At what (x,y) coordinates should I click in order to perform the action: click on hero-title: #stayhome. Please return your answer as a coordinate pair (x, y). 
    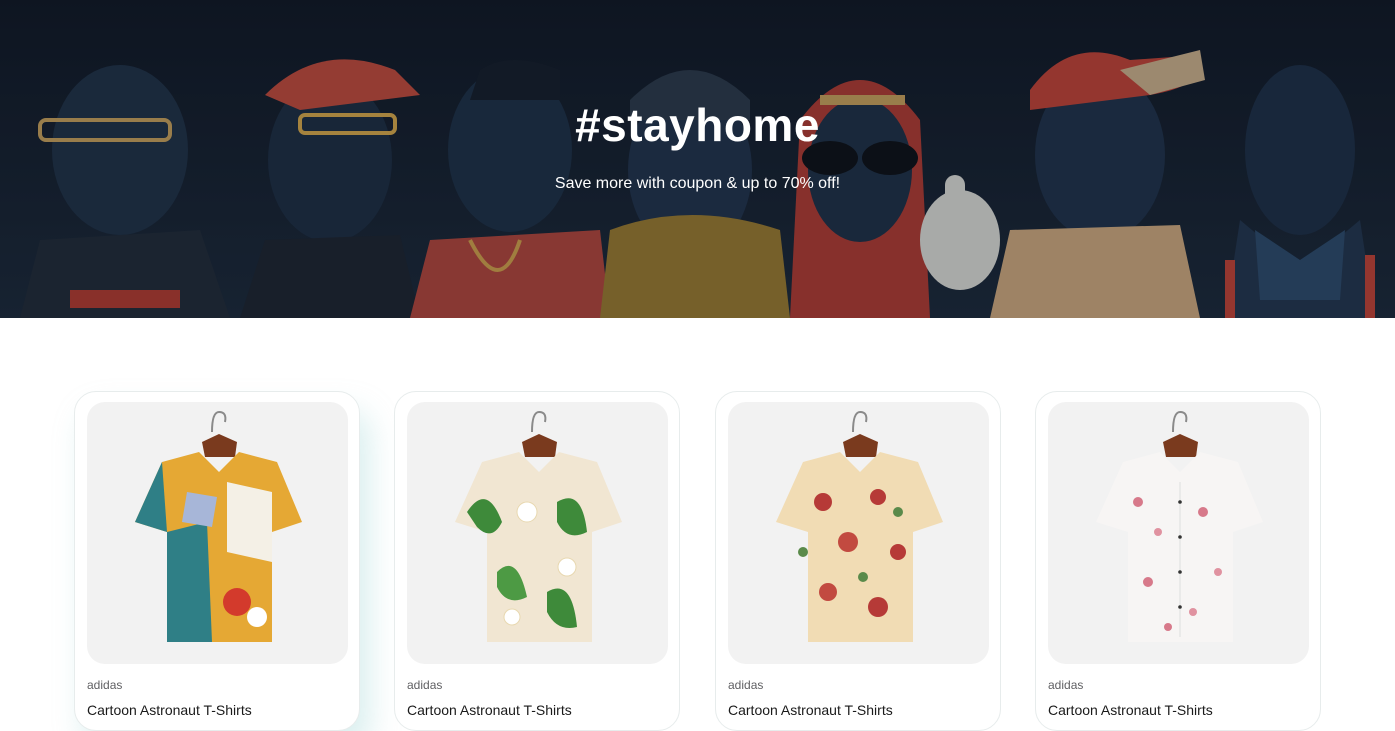
    Looking at the image, I should click on (697, 125).